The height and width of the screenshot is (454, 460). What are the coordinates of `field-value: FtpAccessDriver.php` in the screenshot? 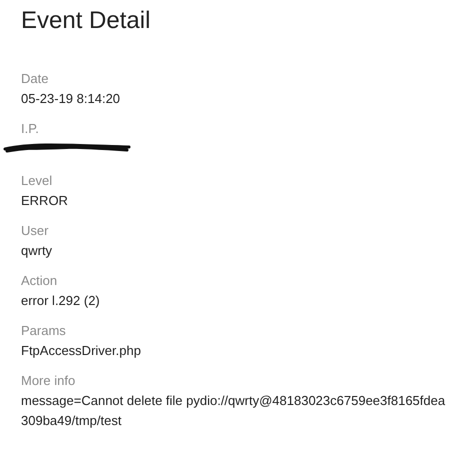 It's located at (81, 351).